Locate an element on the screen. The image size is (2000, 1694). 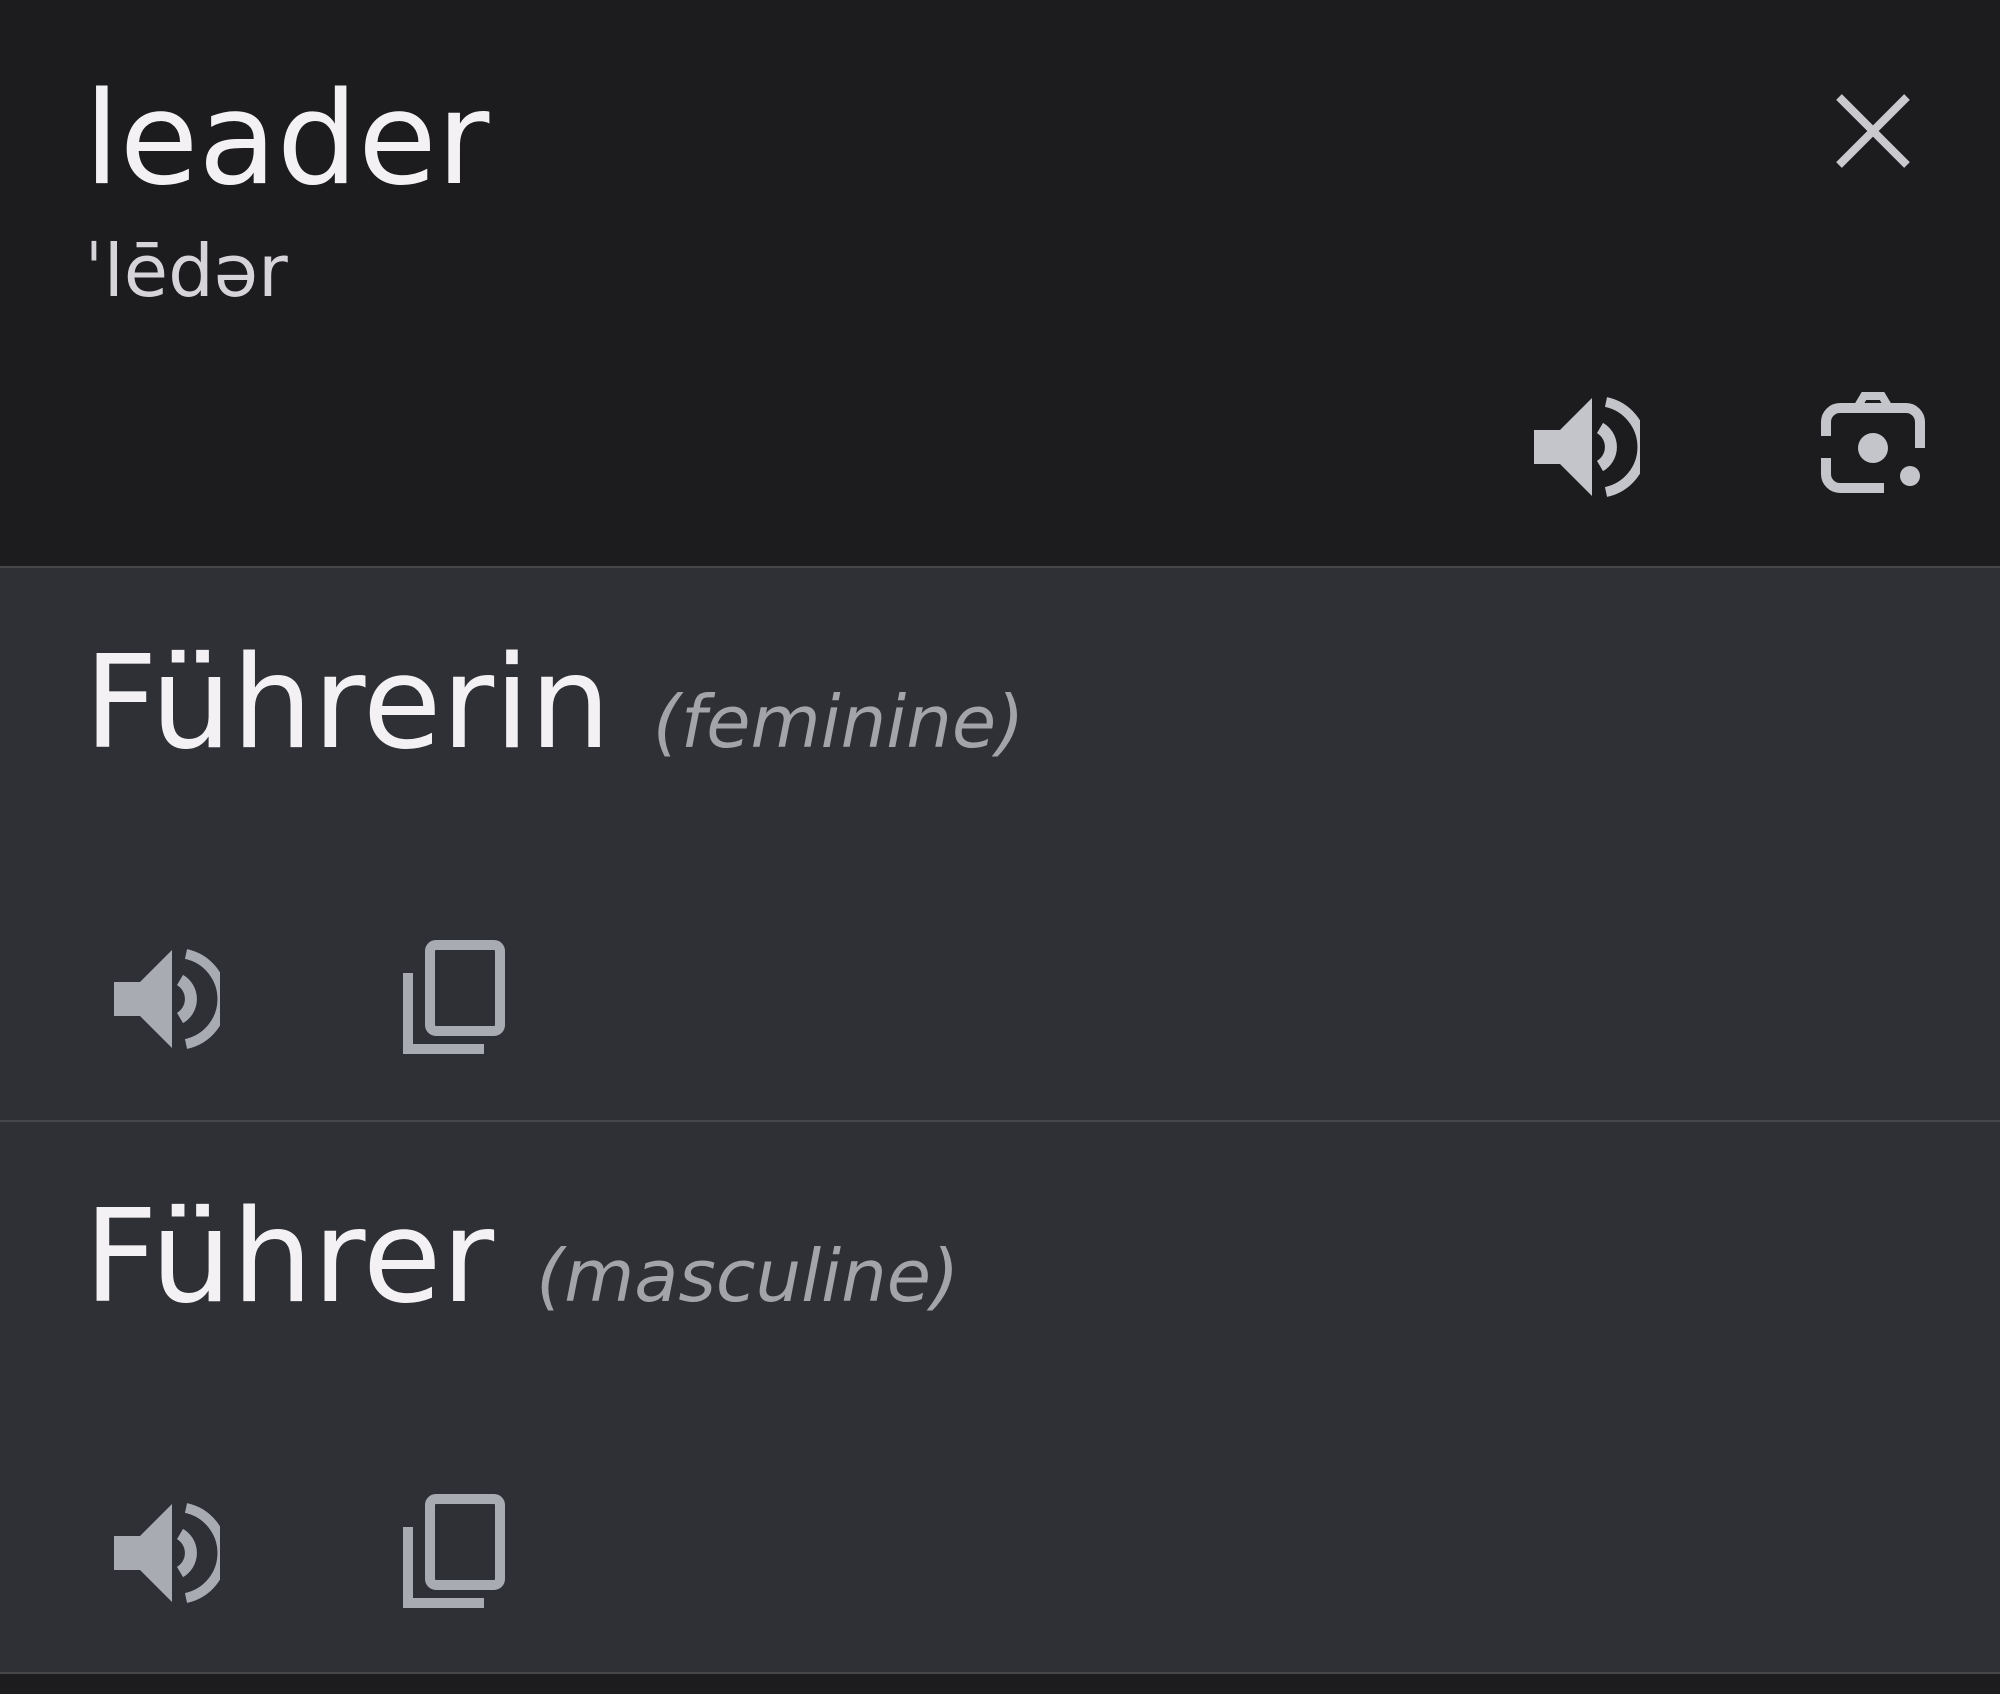
gender-label: (masculine) is located at coordinates (748, 1276).